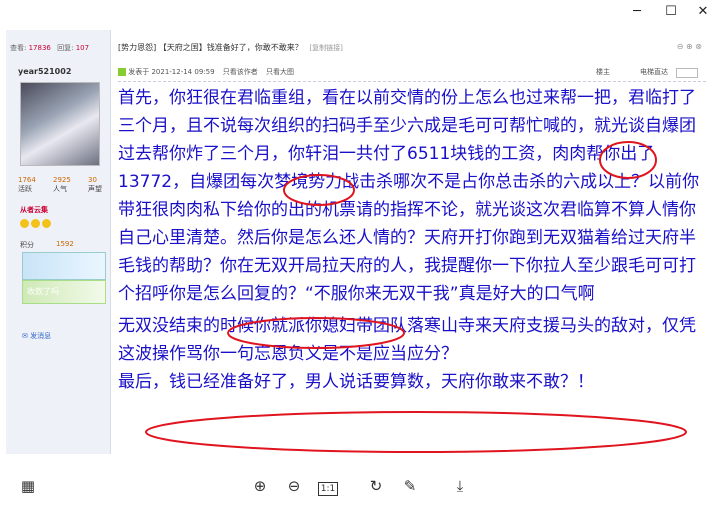 Image resolution: width=720 pixels, height=518 pixels. Describe the element at coordinates (65, 48) in the screenshot. I see `replies-label: 回复:` at that location.